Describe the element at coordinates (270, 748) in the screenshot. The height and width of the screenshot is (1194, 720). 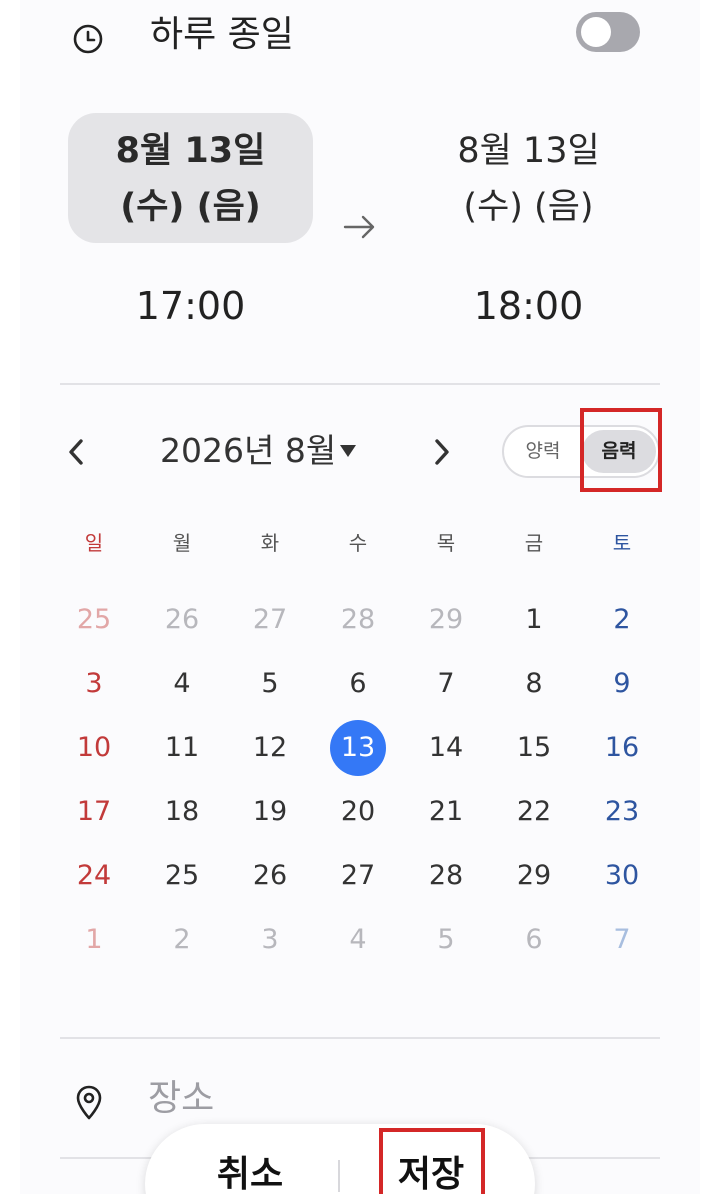
I see `day-cell: 12` at that location.